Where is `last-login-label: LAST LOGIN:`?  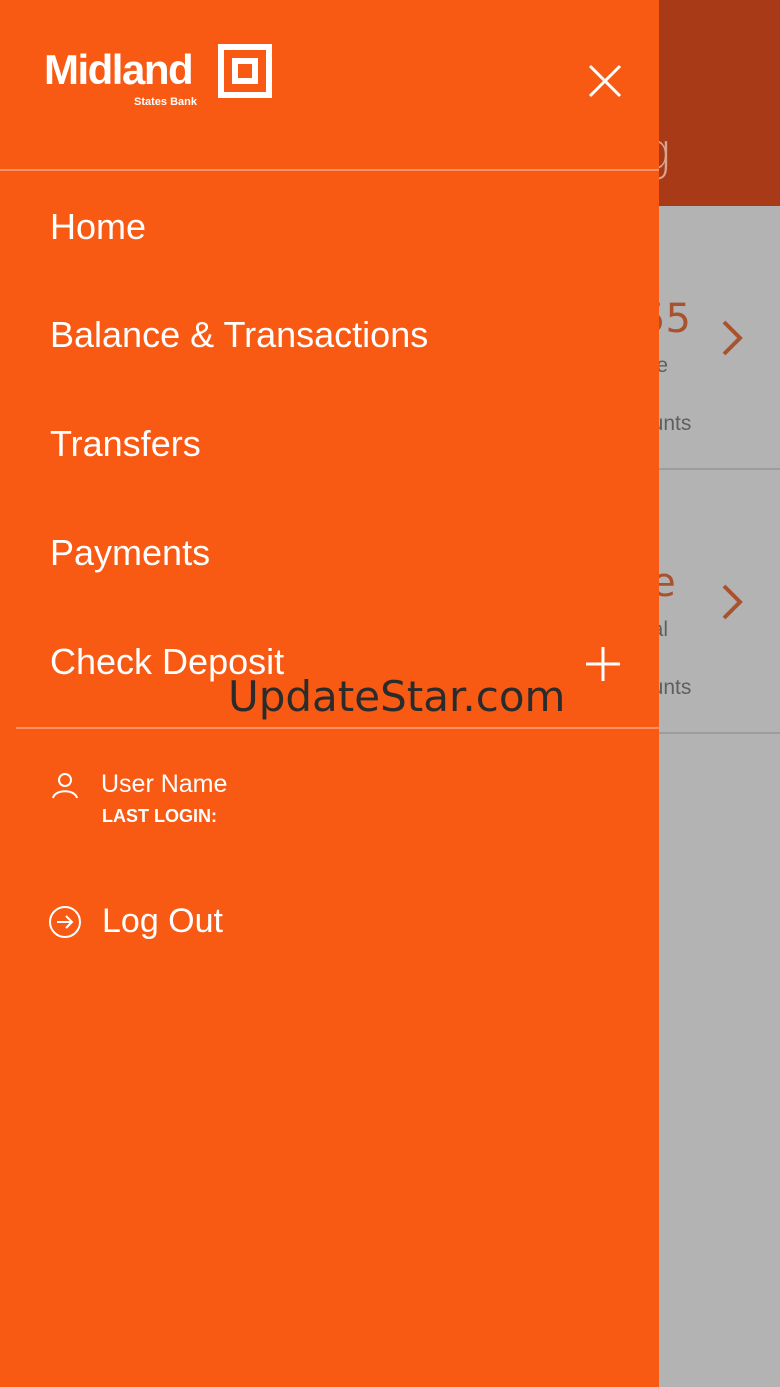
last-login-label: LAST LOGIN: is located at coordinates (159, 816).